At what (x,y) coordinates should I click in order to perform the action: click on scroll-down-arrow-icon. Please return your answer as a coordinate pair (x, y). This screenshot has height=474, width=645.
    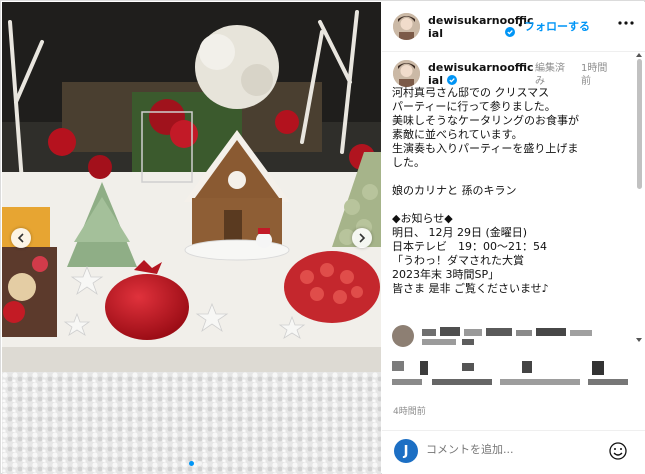
    Looking at the image, I should click on (639, 340).